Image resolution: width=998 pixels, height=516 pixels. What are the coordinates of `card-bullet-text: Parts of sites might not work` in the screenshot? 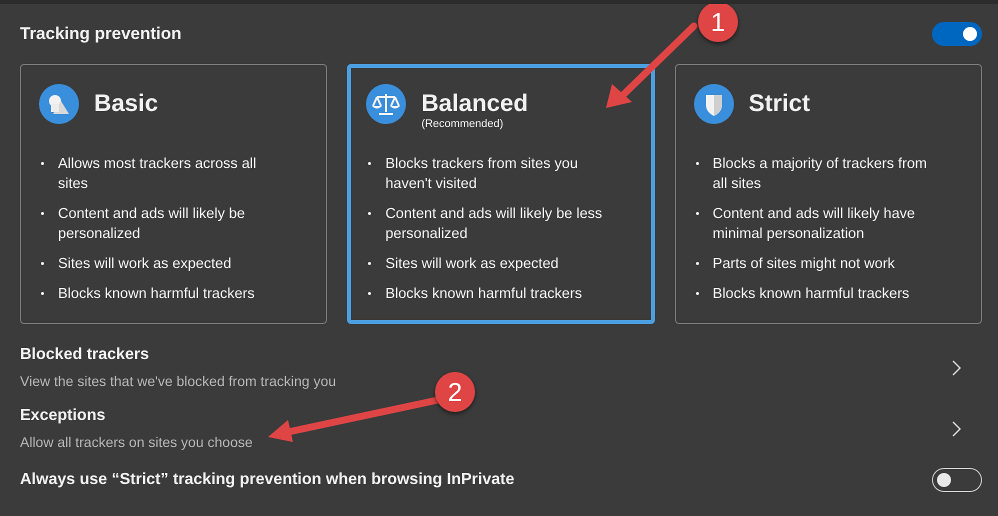 It's located at (803, 264).